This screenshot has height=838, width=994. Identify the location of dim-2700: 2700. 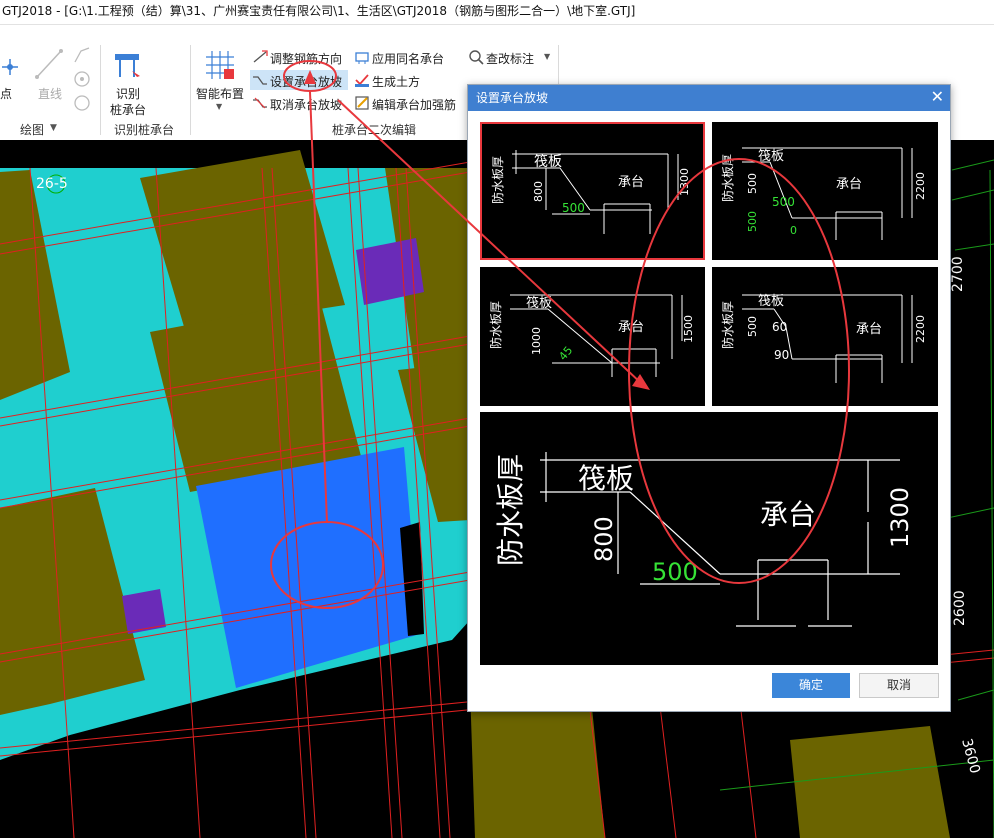
(958, 274).